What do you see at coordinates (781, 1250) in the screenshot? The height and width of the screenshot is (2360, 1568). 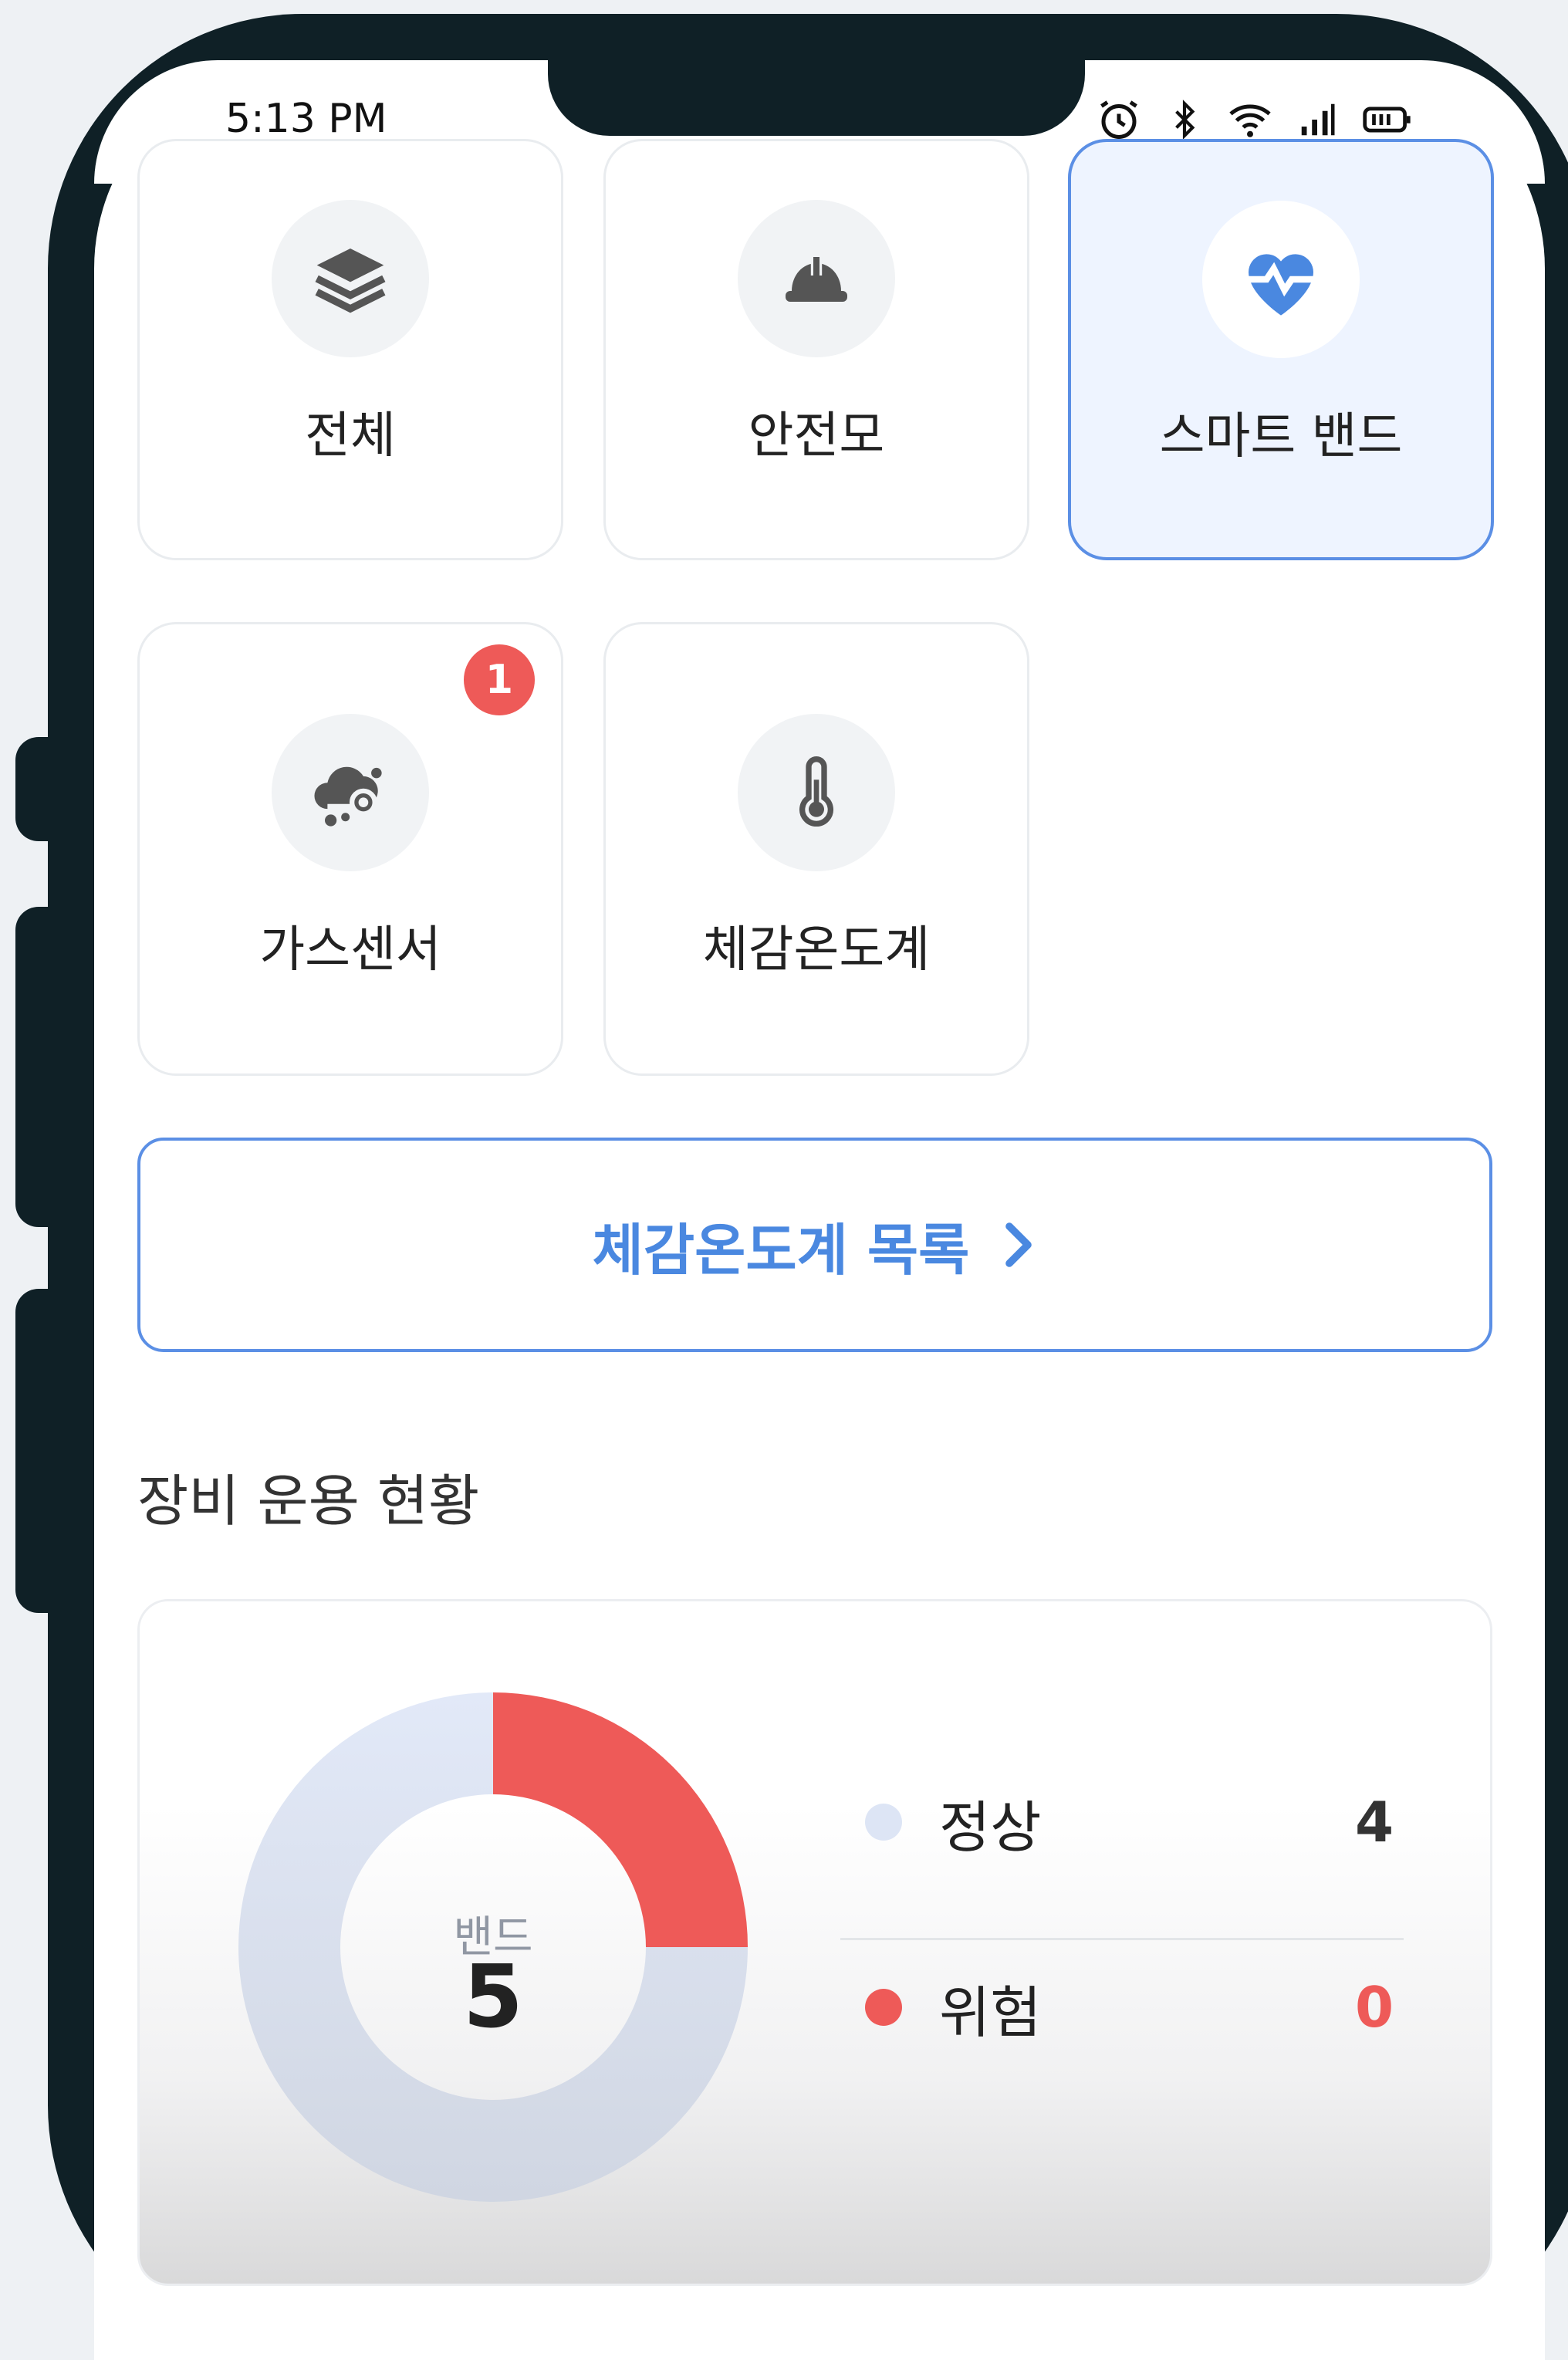 I see `list-button-label: 체감온도계 목록` at bounding box center [781, 1250].